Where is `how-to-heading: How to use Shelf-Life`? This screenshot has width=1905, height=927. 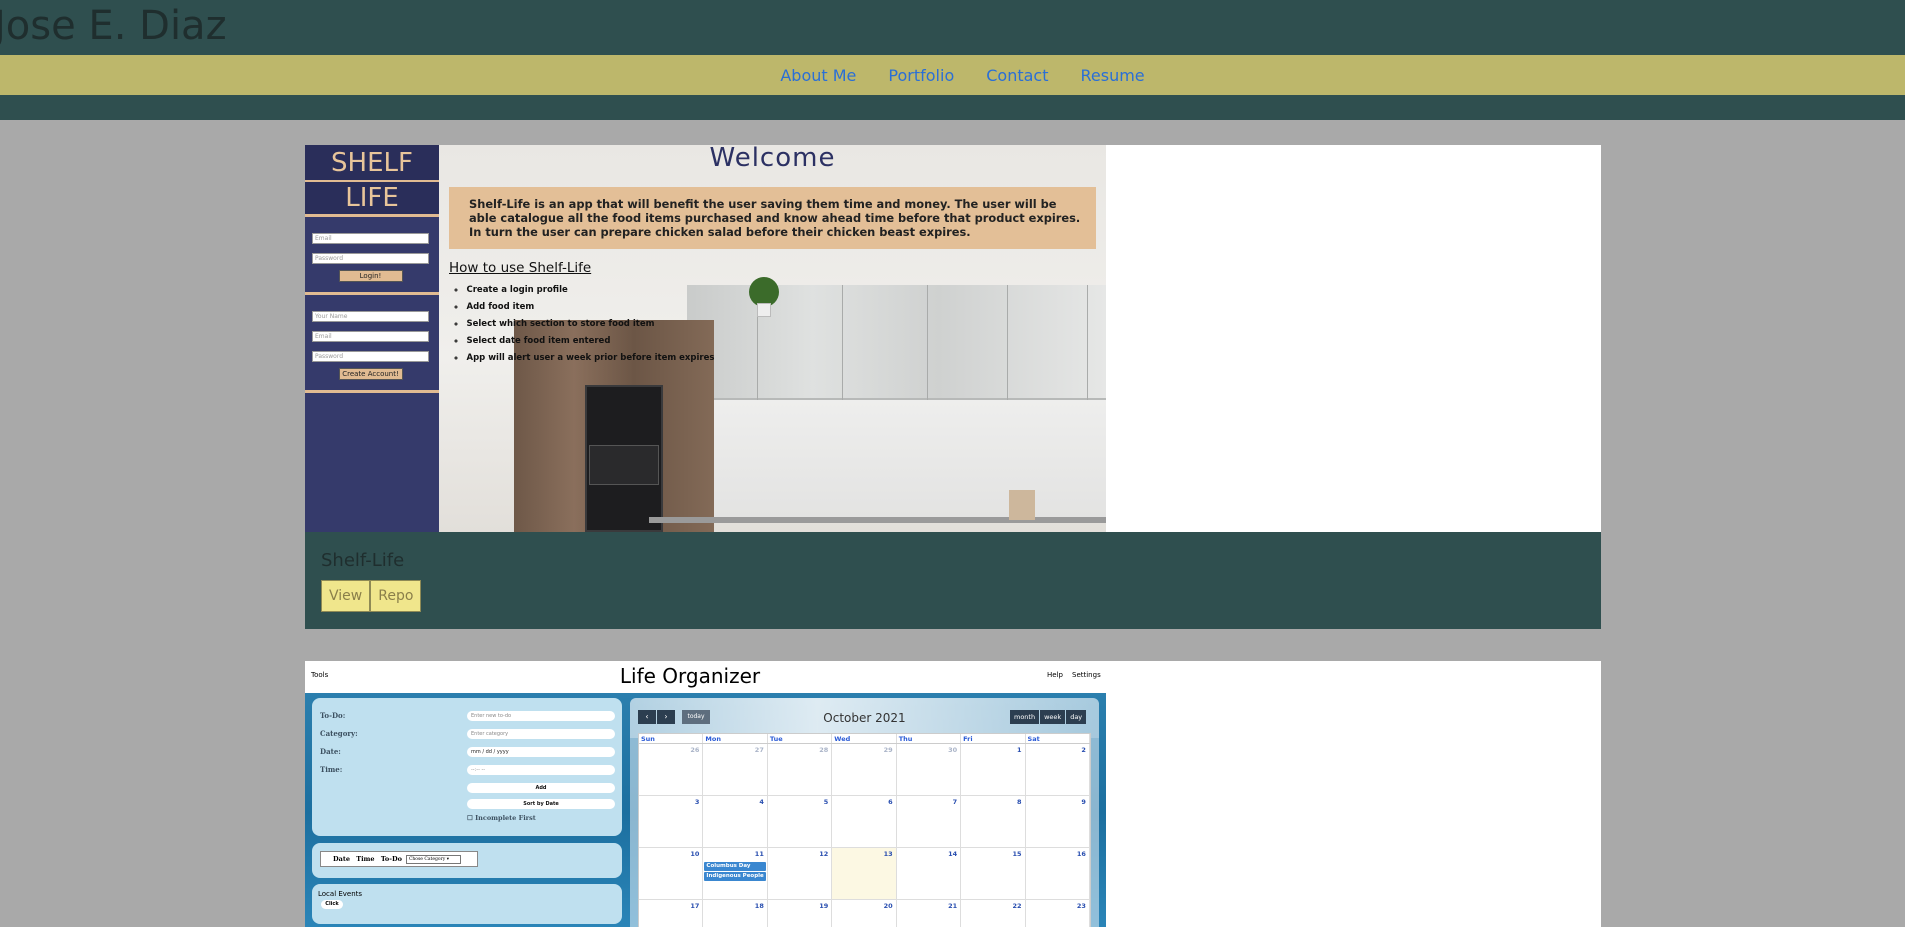 how-to-heading: How to use Shelf-Life is located at coordinates (520, 268).